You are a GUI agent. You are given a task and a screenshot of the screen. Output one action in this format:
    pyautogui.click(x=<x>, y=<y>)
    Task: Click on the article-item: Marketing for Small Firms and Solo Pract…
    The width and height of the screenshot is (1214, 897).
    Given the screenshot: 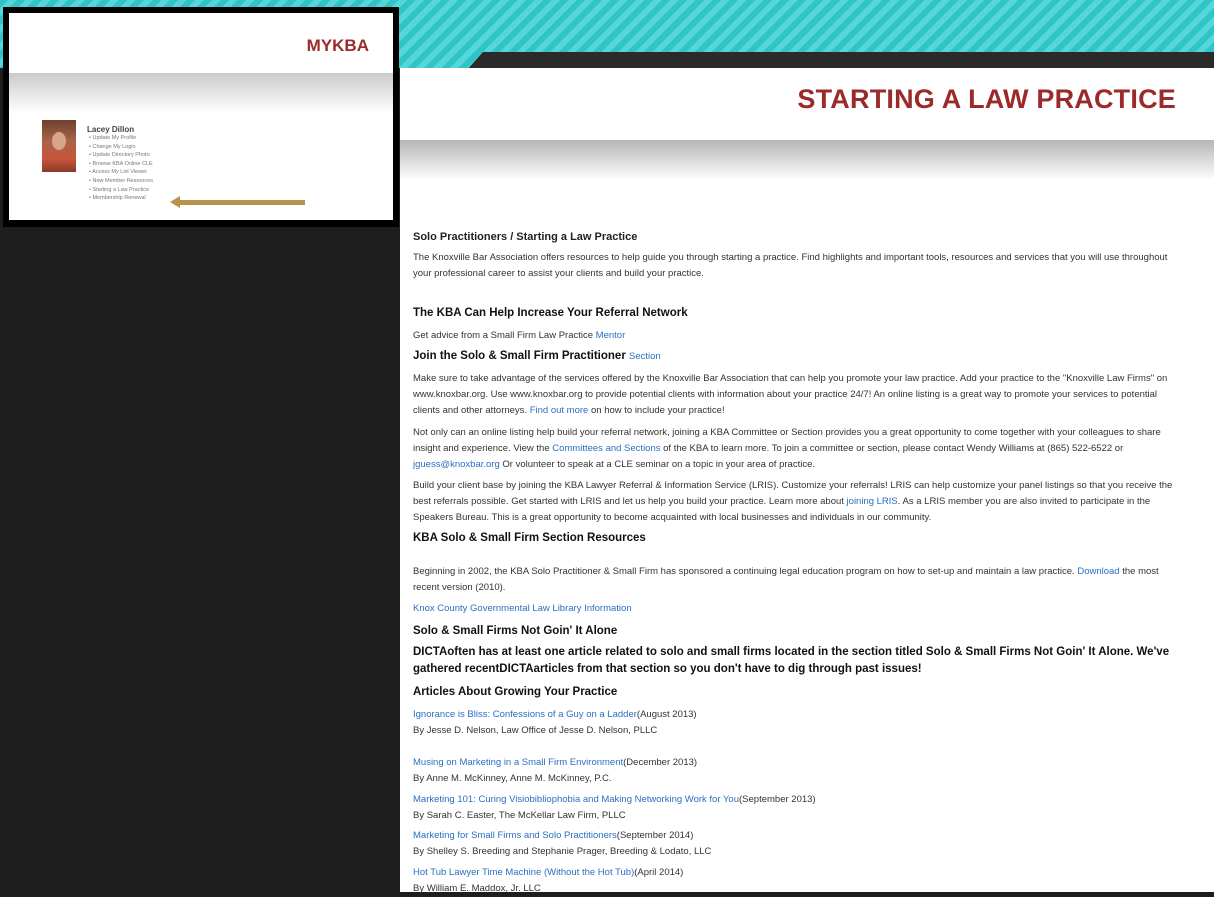 What is the action you would take?
    pyautogui.click(x=795, y=844)
    